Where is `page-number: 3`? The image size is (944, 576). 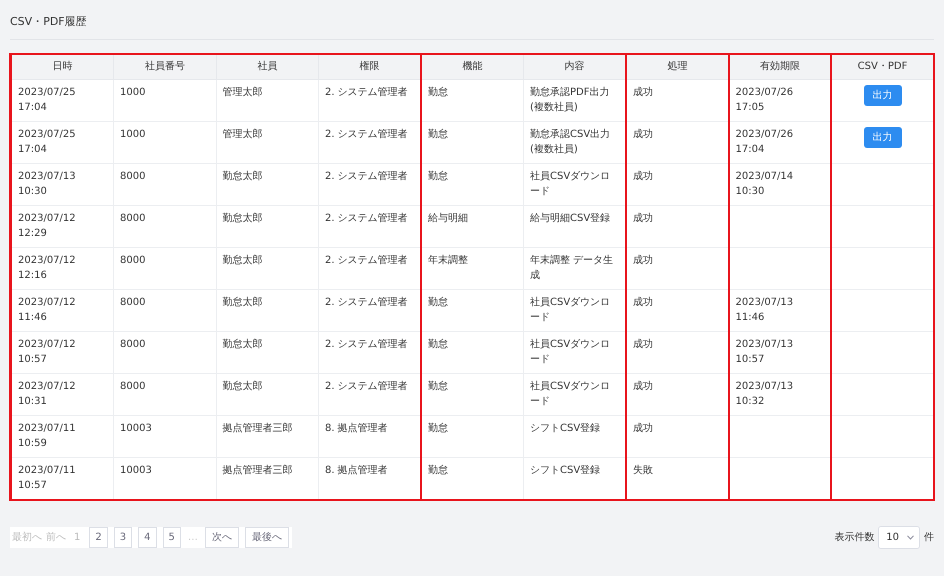 page-number: 3 is located at coordinates (123, 537).